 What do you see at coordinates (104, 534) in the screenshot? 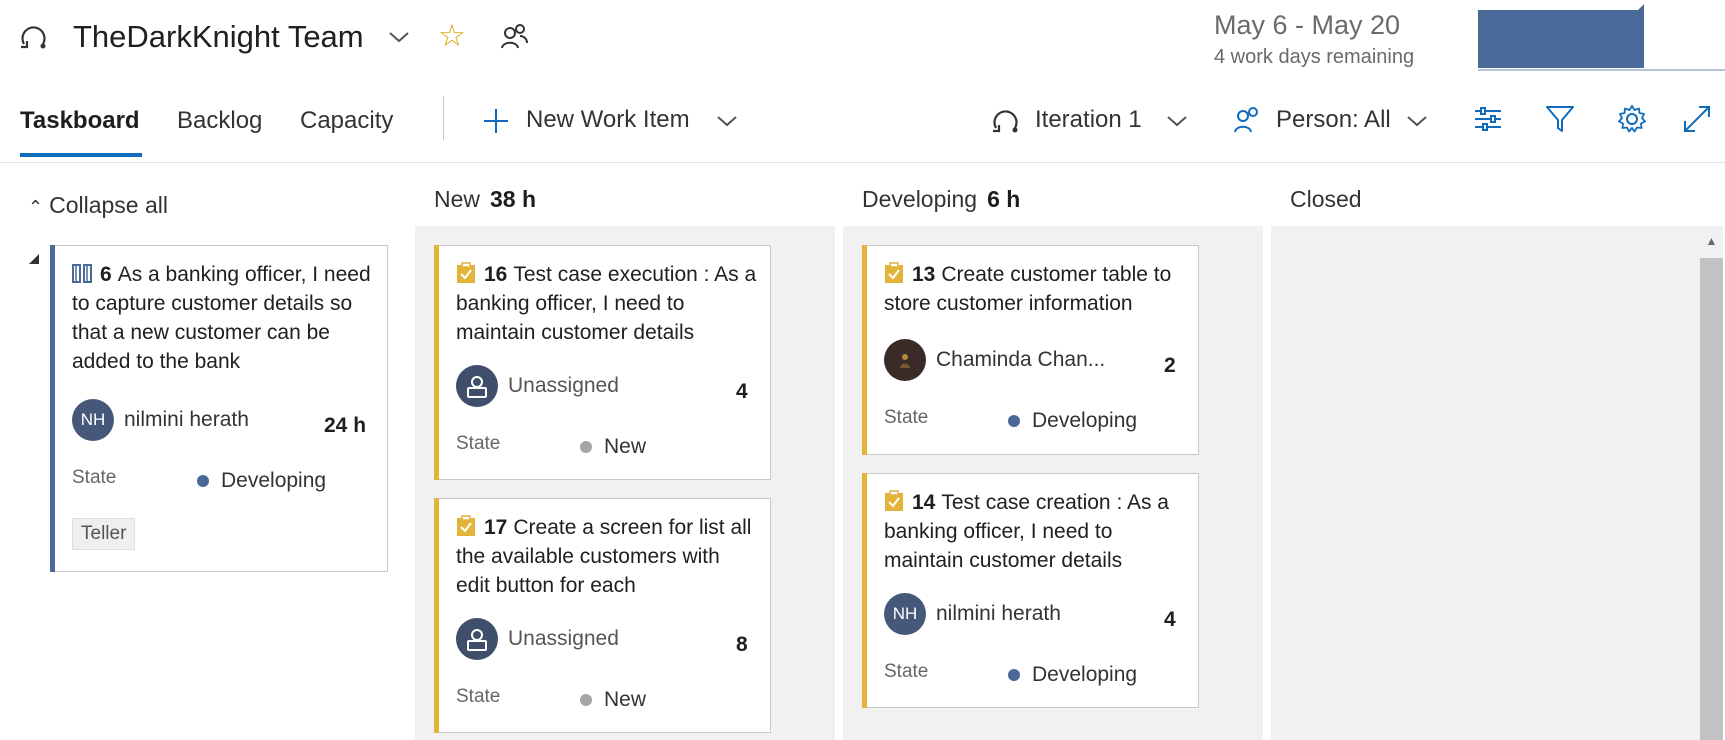
I see `tag: Teller` at bounding box center [104, 534].